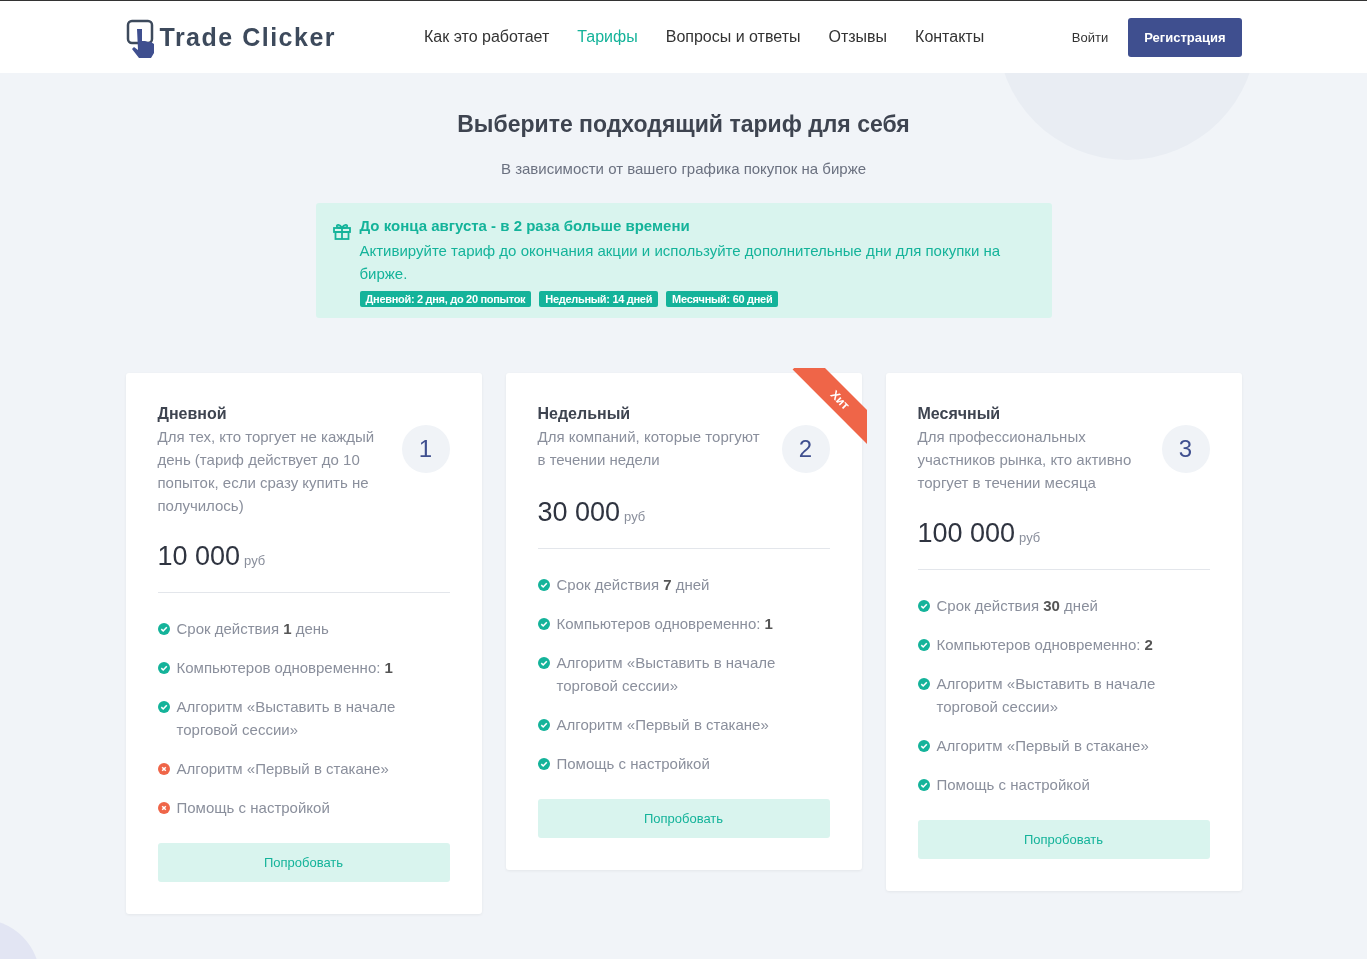 The image size is (1367, 959). I want to click on plan-number: 3, so click(1185, 449).